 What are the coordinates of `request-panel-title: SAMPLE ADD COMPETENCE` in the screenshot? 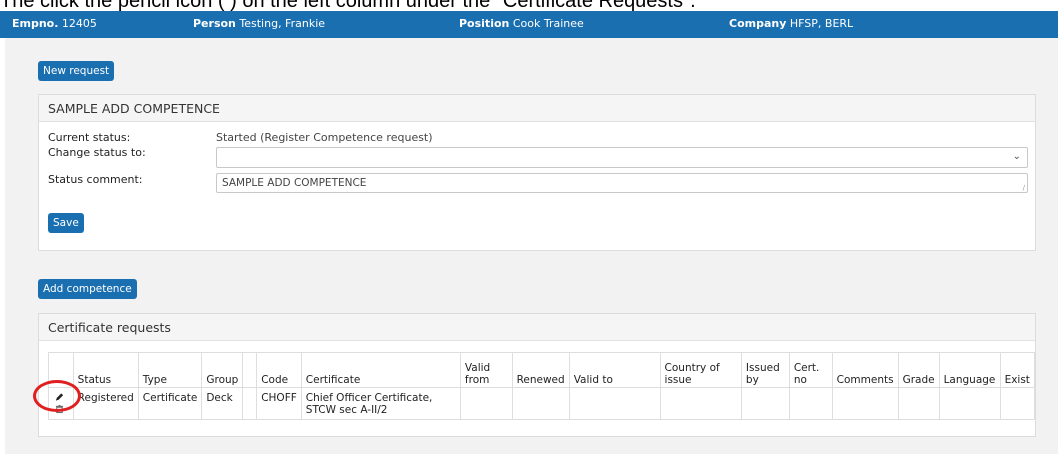 It's located at (537, 108).